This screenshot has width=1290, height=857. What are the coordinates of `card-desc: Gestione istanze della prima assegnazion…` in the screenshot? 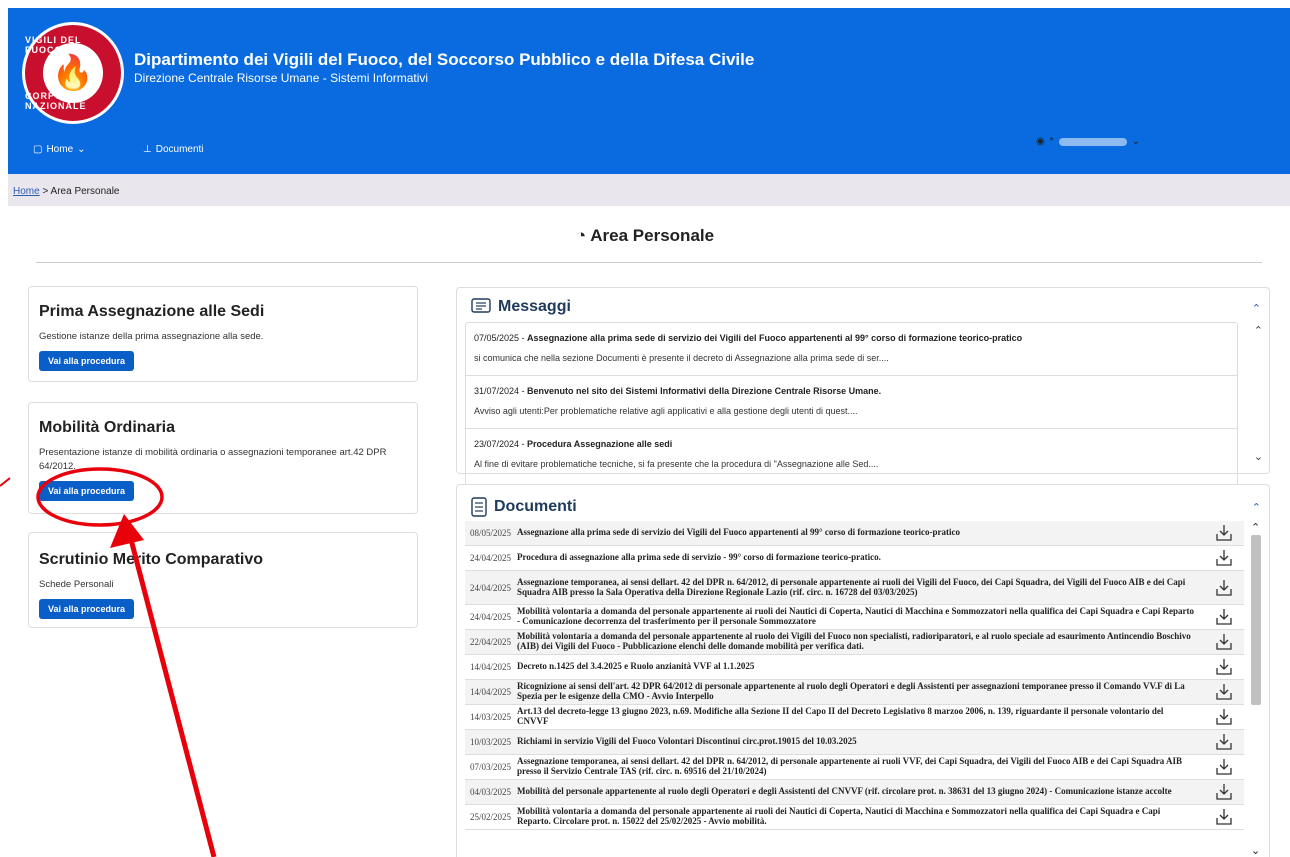 It's located at (151, 336).